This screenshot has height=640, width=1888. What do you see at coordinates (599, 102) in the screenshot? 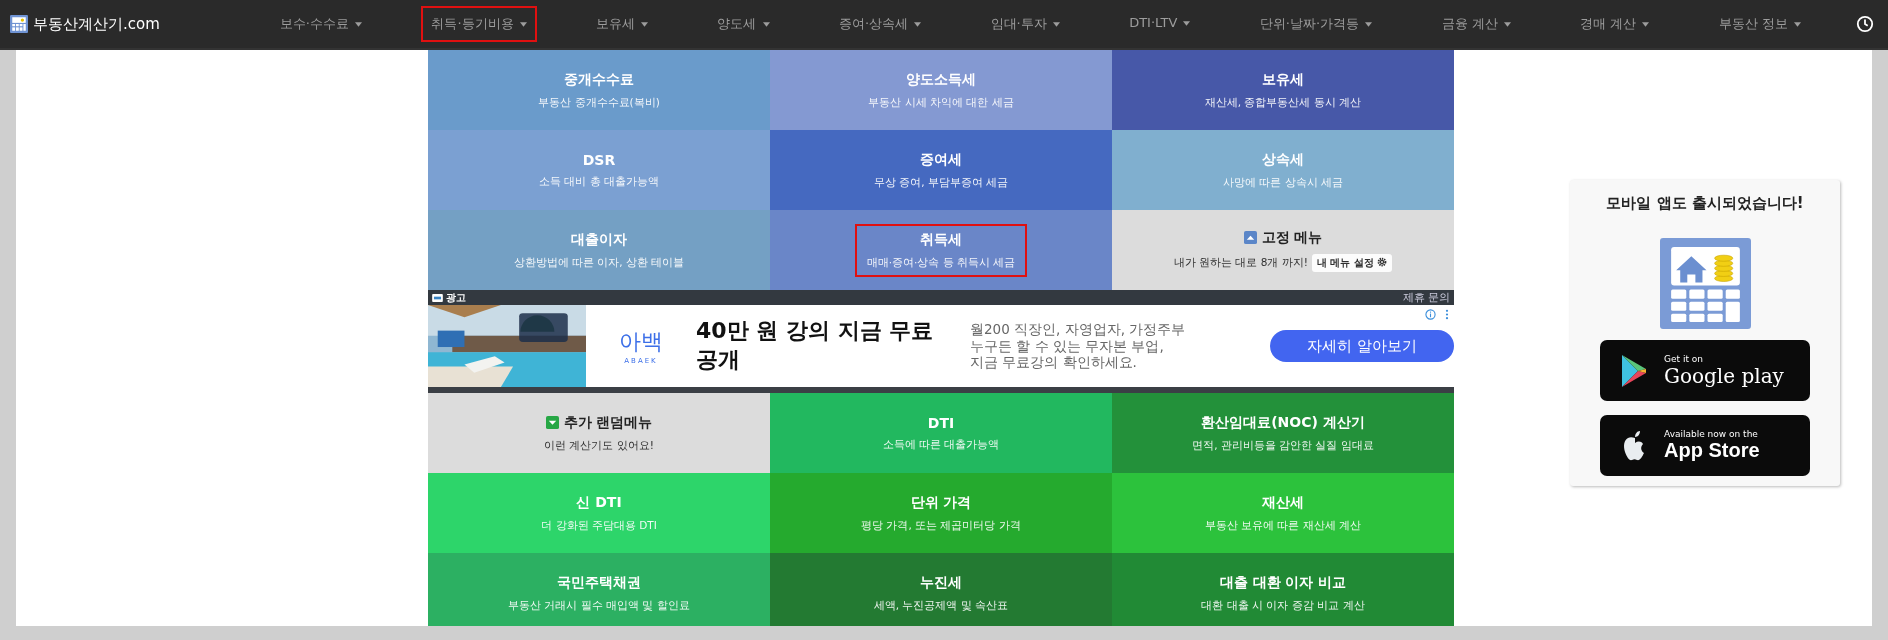
I see `tile-subtitle: 부동산 중개수수료(복비)` at bounding box center [599, 102].